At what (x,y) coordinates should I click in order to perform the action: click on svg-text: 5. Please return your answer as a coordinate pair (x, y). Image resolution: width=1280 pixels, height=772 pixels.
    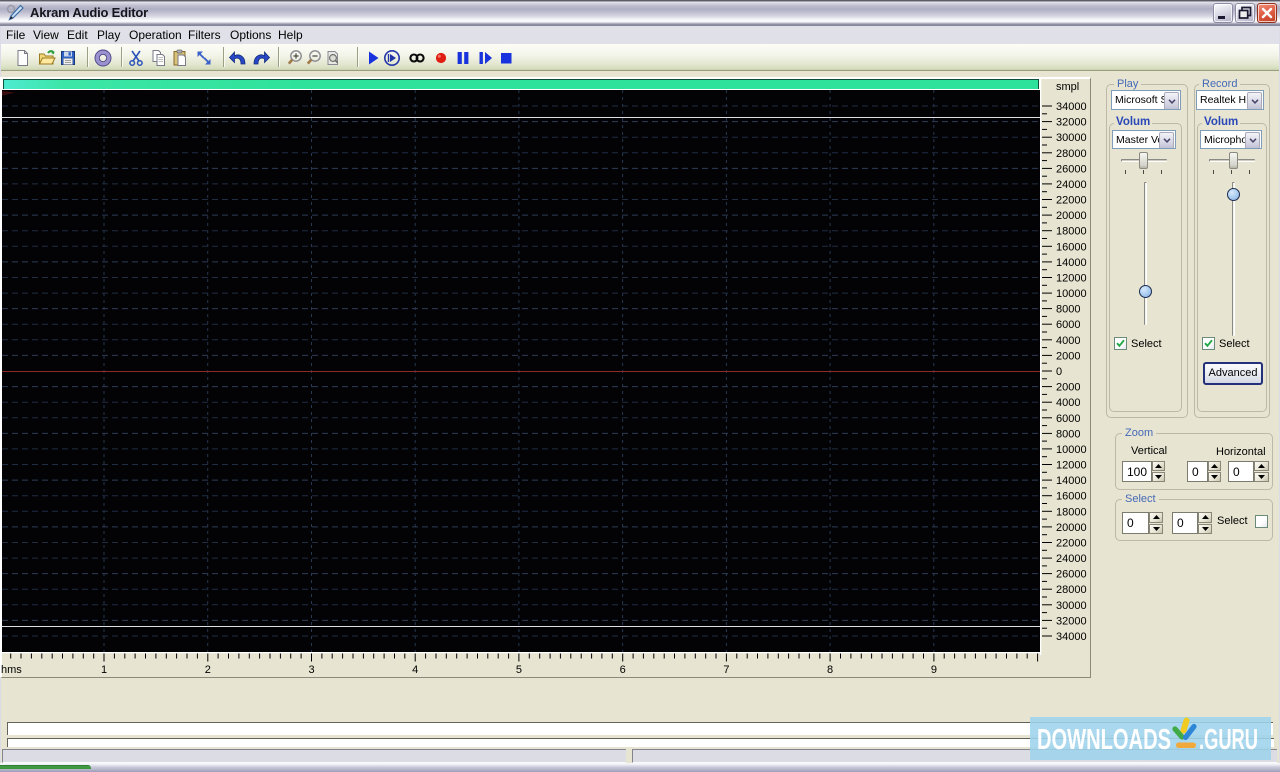
    Looking at the image, I should click on (519, 670).